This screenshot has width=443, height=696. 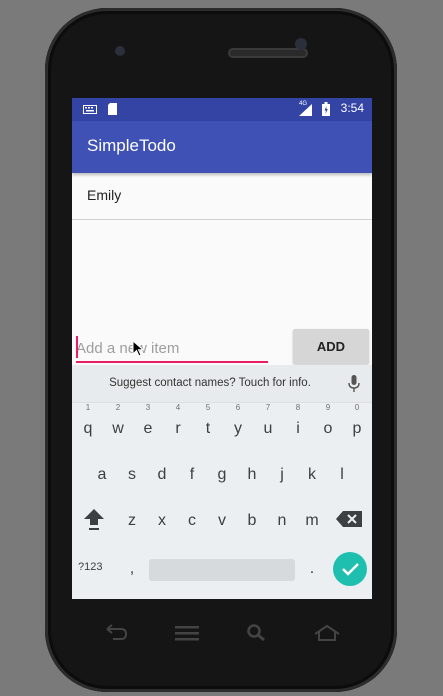 I want to click on keyboard-status-icon, so click(x=90, y=109).